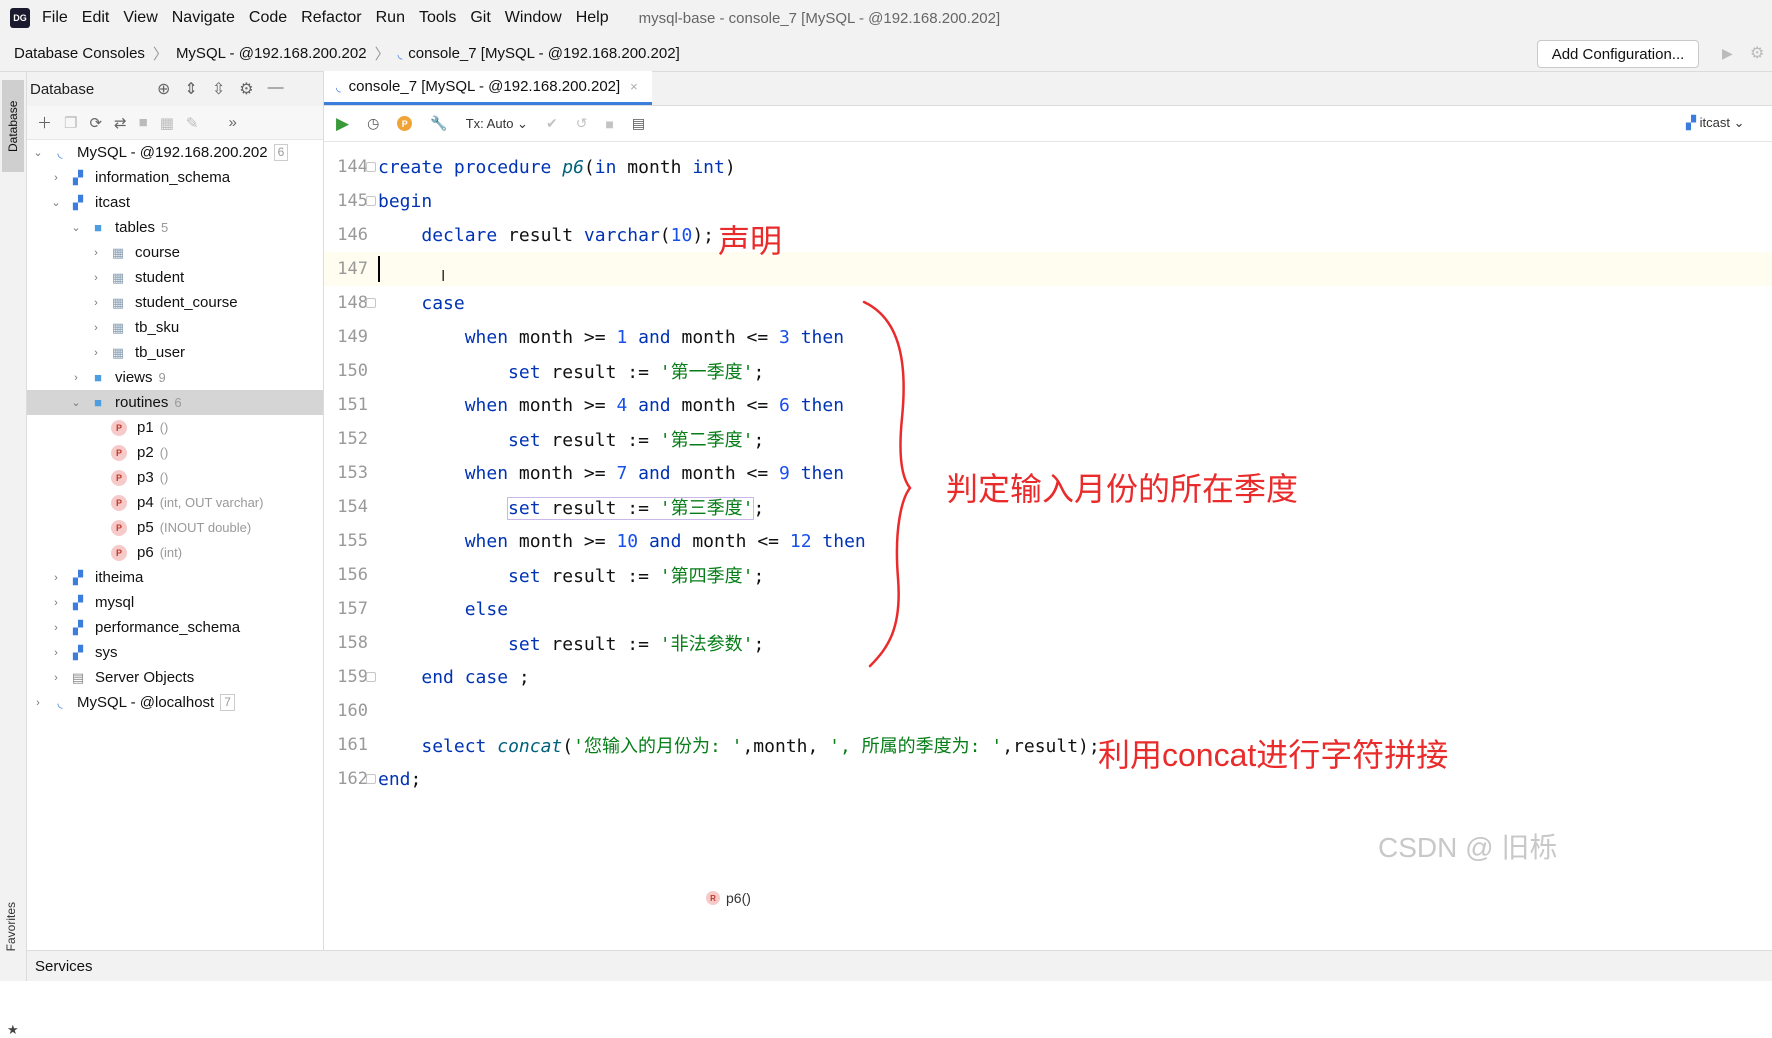 The height and width of the screenshot is (1038, 1772). What do you see at coordinates (405, 201) in the screenshot?
I see `code-text: begin` at bounding box center [405, 201].